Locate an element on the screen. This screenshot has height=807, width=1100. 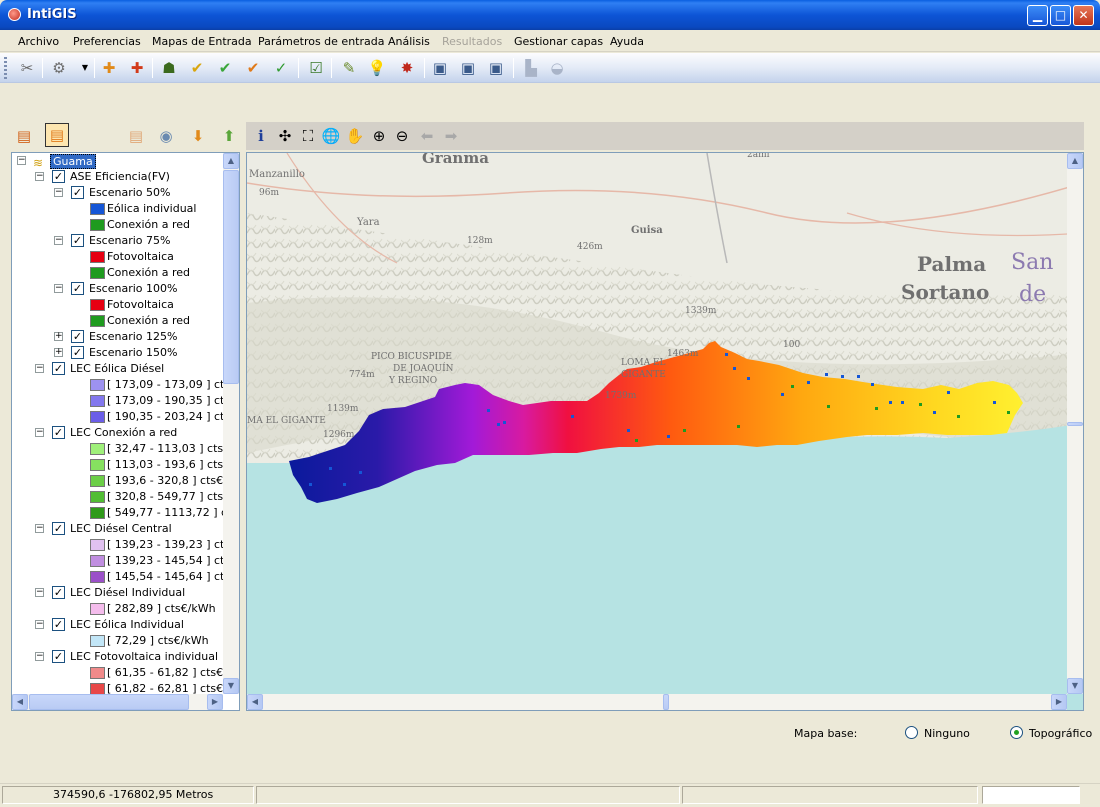
zoom-in-icon: ⊕ is located at coordinates (379, 136).